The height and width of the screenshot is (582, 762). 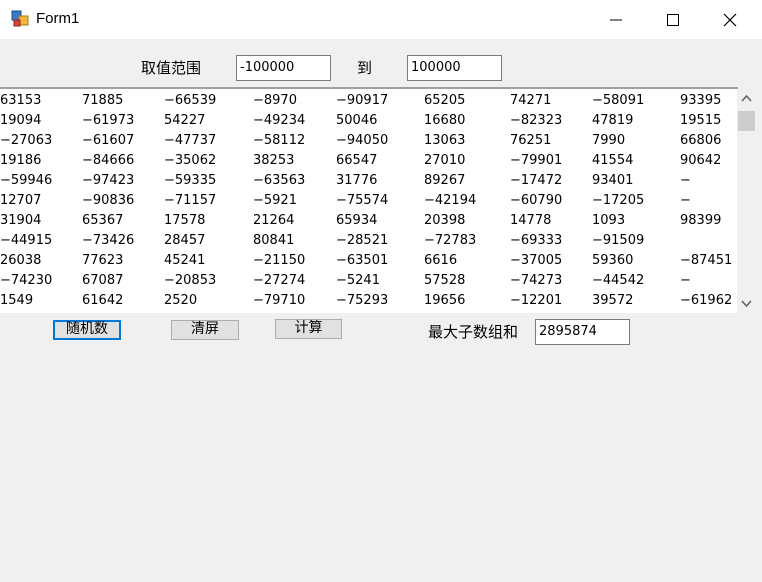 I want to click on number-cell: 7990, so click(x=609, y=140).